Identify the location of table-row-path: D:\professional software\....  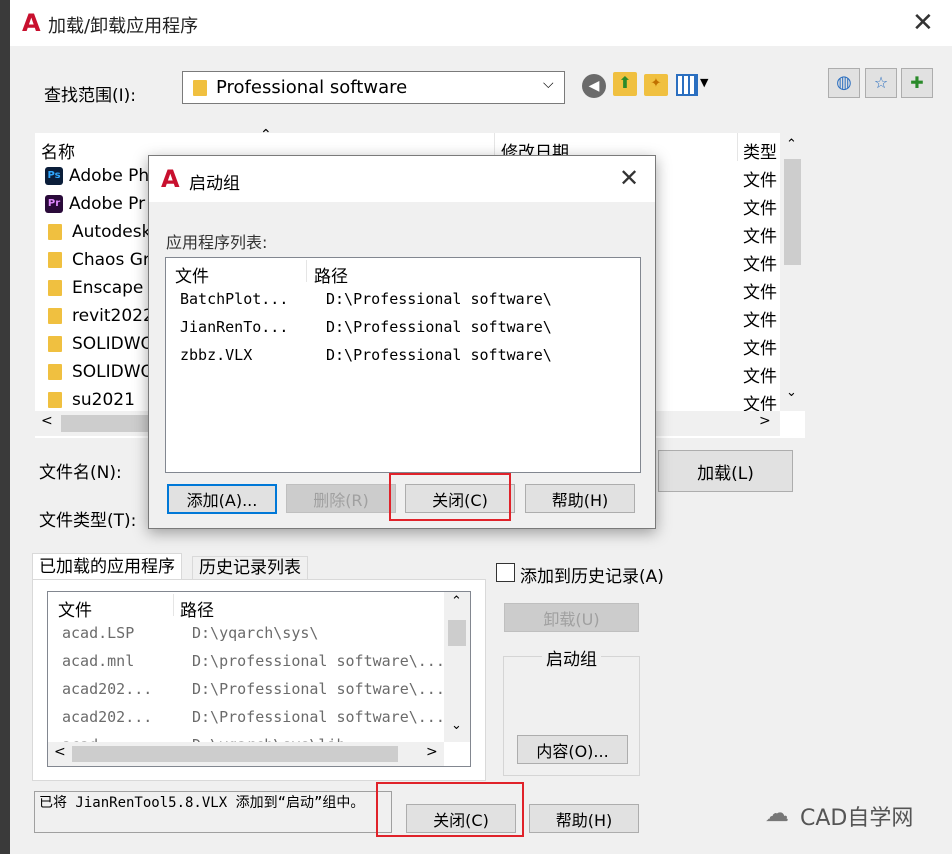
(318, 661).